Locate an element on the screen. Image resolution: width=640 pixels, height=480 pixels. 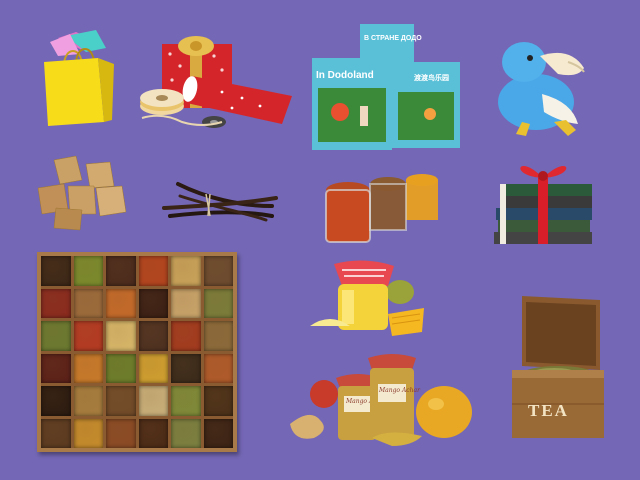
spice-grid is located at coordinates (137, 352).